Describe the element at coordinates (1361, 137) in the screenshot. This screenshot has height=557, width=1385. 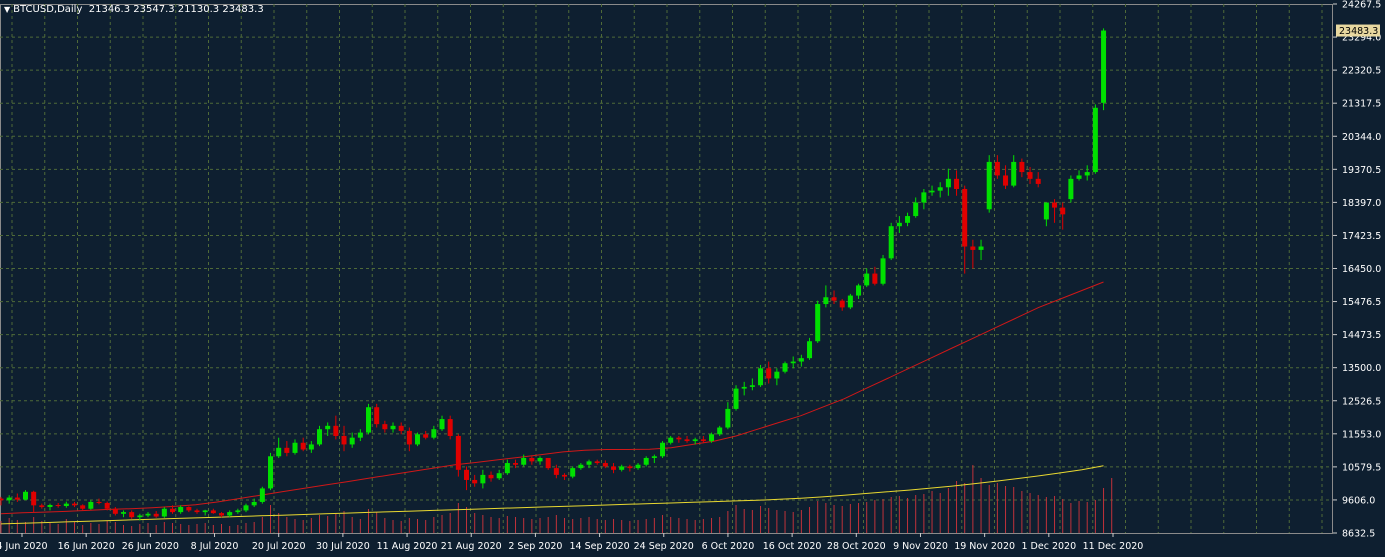
I see `price-tick-label: 20344.0` at that location.